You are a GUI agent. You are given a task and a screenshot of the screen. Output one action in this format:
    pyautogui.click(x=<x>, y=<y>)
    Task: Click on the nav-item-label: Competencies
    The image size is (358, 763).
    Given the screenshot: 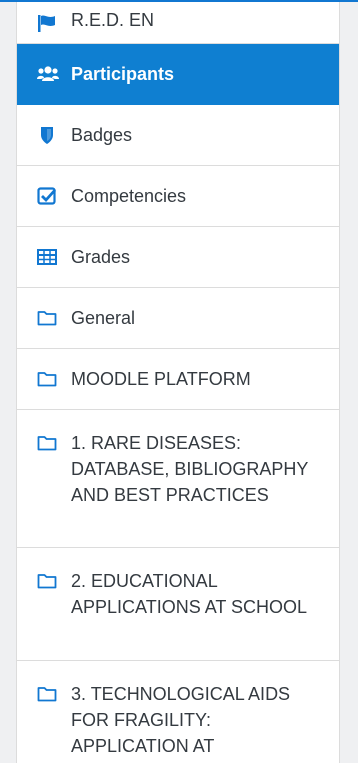 What is the action you would take?
    pyautogui.click(x=129, y=196)
    